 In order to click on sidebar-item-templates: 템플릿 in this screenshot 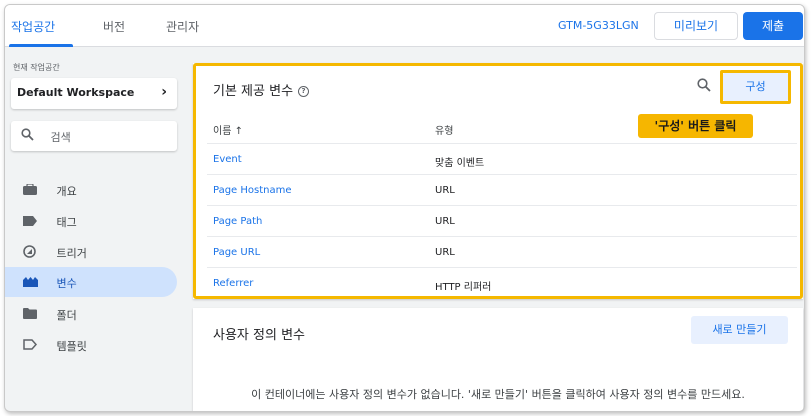, I will do `click(91, 345)`.